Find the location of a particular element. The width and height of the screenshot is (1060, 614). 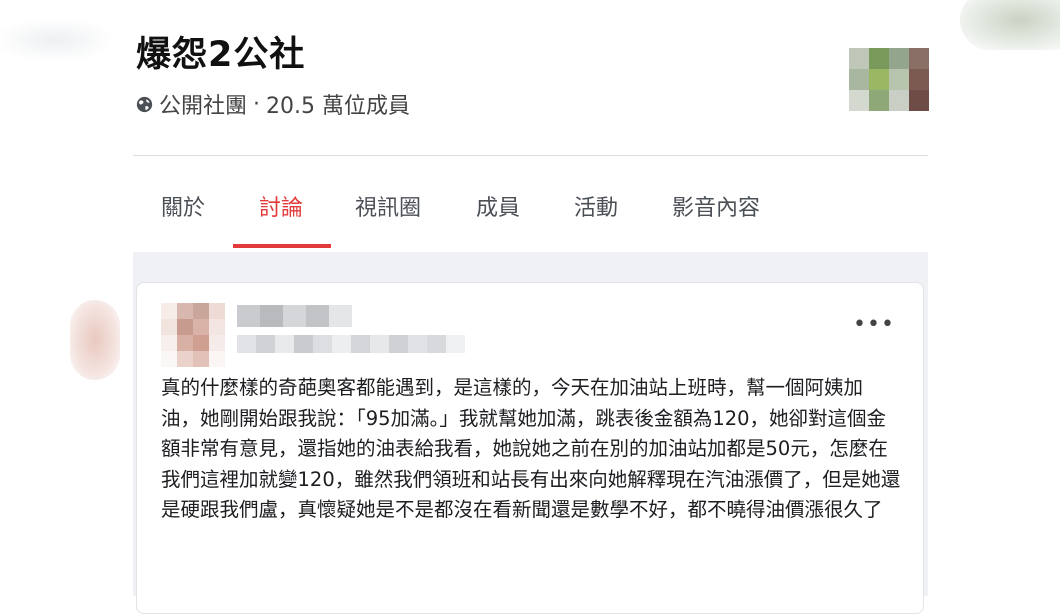

tab-video-circle: 視訊圈 is located at coordinates (388, 206).